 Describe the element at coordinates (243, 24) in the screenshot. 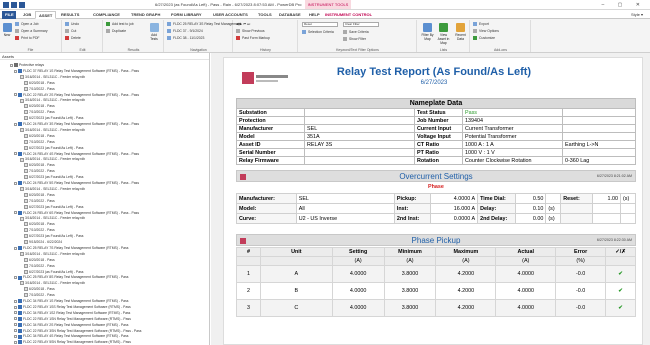

I see `history-nav-arrows: ◀ ▶ ⏮ ⏭` at that location.